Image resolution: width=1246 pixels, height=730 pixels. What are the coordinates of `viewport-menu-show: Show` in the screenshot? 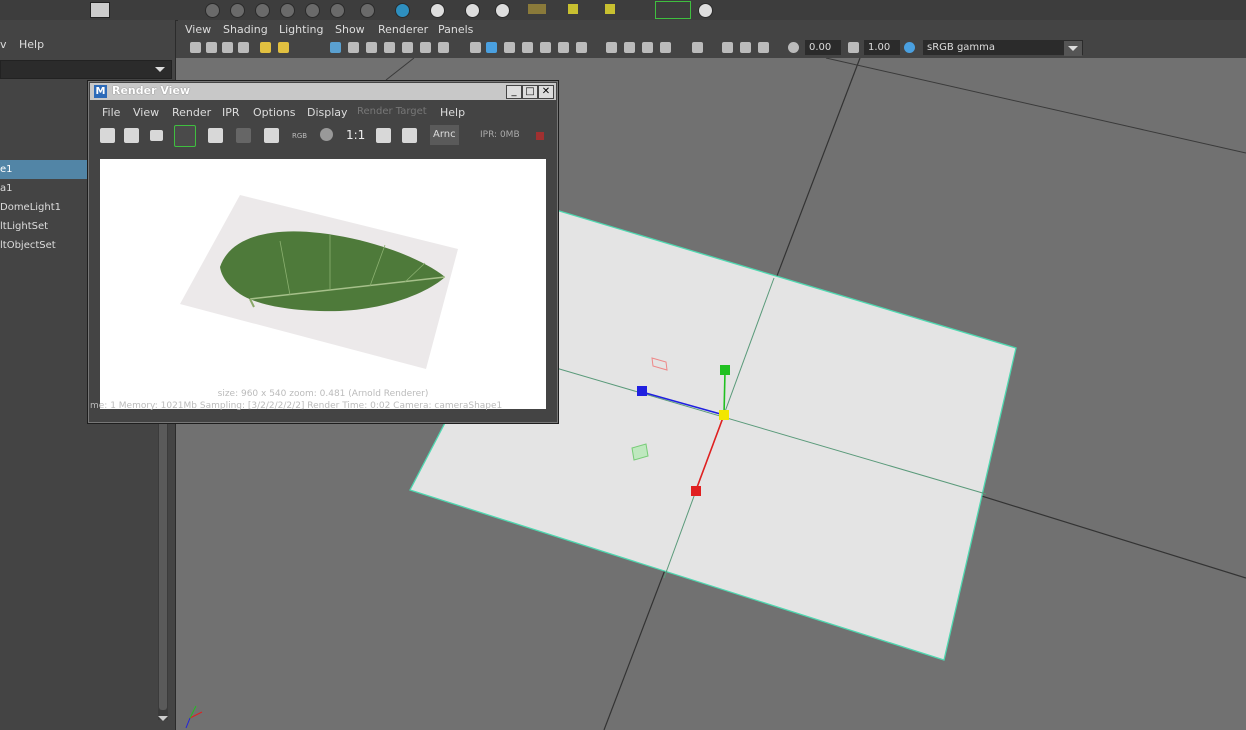 It's located at (350, 29).